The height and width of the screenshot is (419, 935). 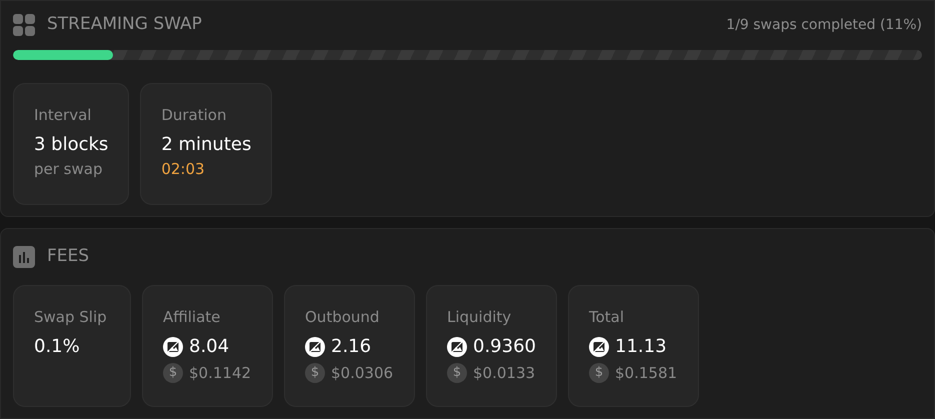 What do you see at coordinates (209, 347) in the screenshot?
I see `card-value: 8.04` at bounding box center [209, 347].